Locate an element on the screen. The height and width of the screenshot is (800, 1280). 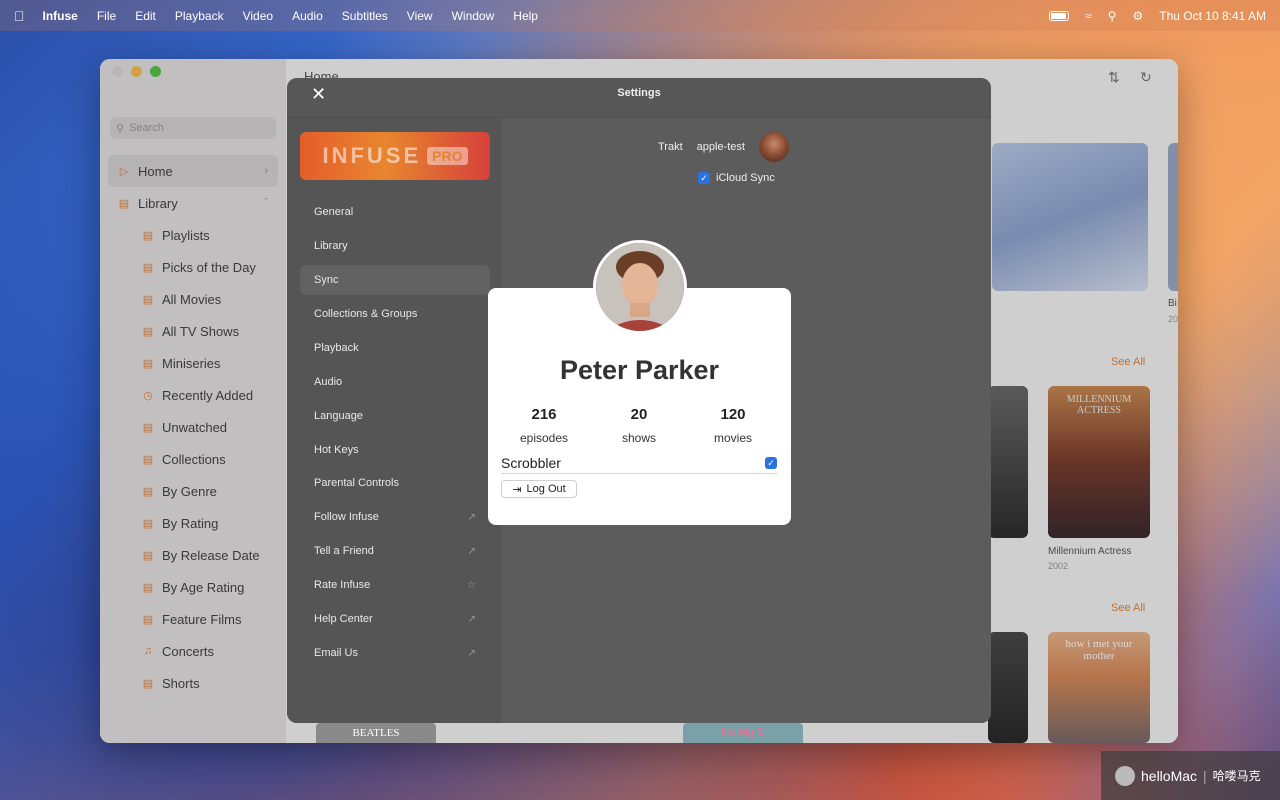
settings-item-audio: Audio is located at coordinates (395, 382).